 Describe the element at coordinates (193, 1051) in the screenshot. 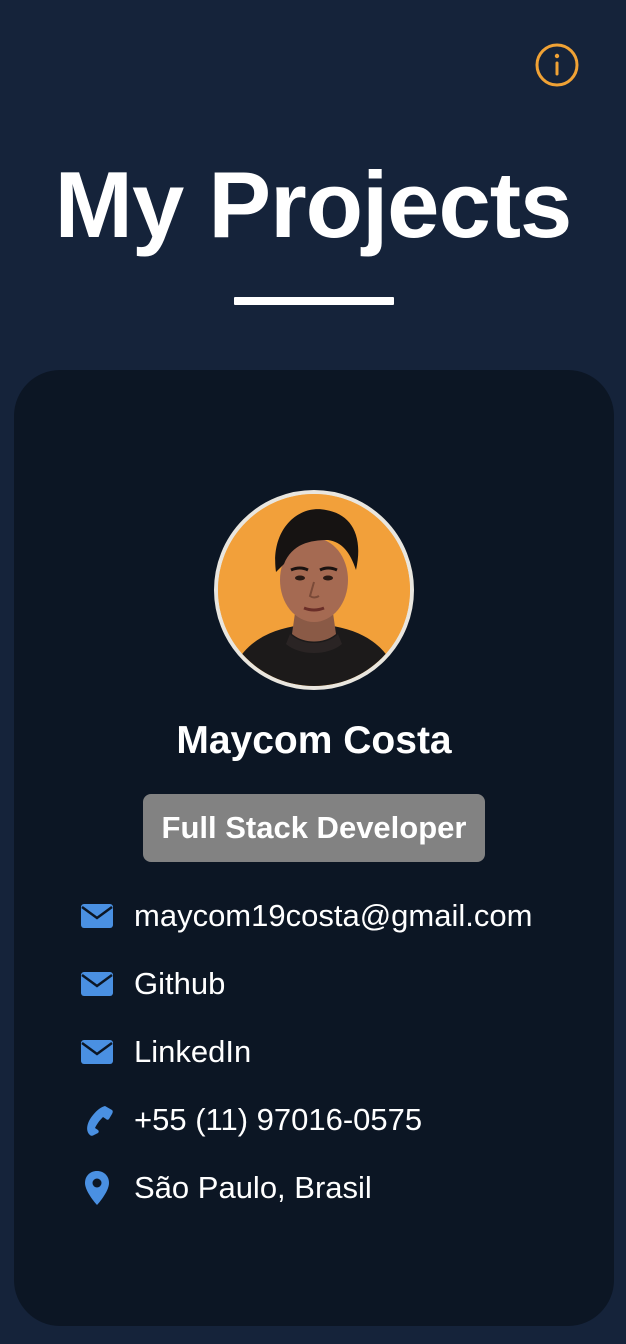

I see `contact-linkedin-label: LinkedIn` at that location.